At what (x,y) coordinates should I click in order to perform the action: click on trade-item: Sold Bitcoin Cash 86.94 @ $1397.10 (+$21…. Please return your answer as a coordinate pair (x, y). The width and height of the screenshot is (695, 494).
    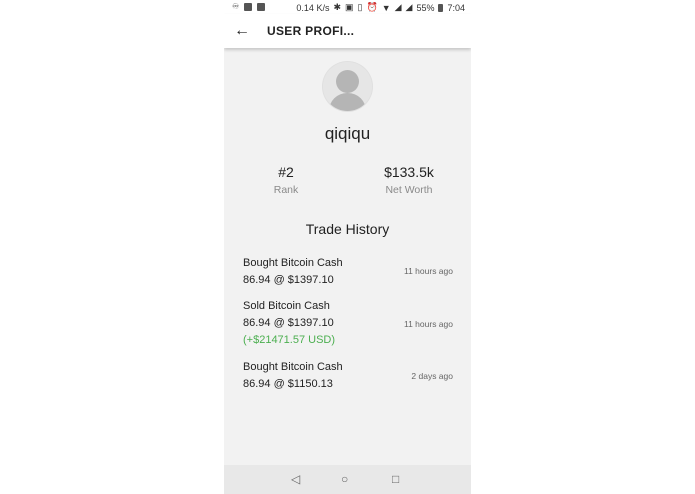
    Looking at the image, I should click on (348, 323).